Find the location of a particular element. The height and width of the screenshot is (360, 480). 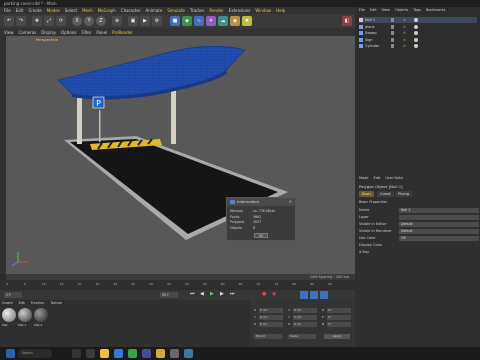

om-menu-tags: Tags is located at coordinates (417, 11).